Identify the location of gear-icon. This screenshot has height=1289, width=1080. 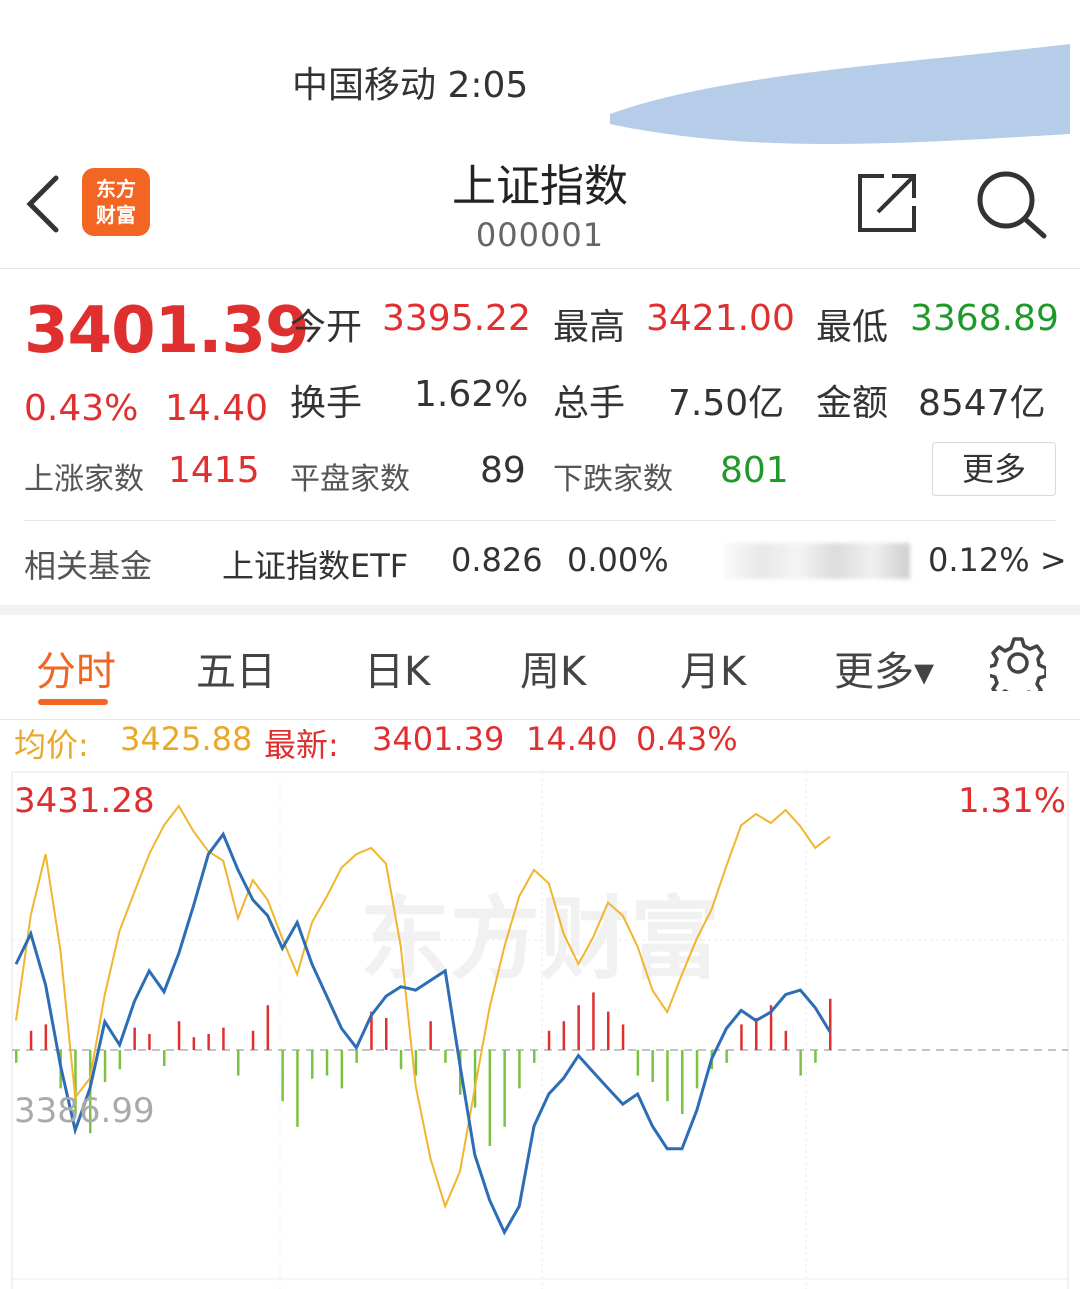
(1017, 670).